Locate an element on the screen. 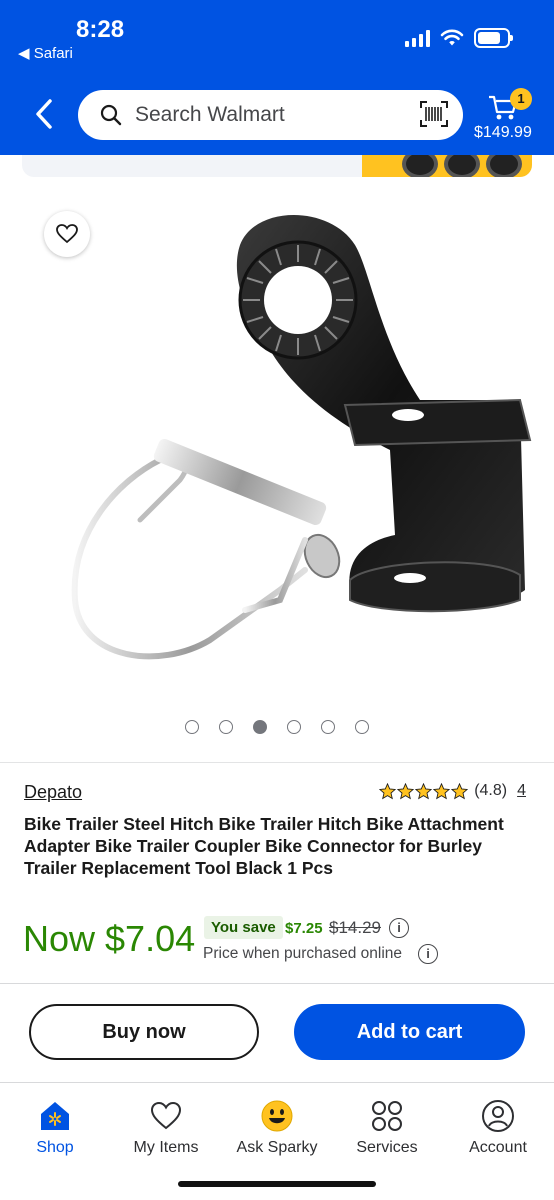 This screenshot has width=554, height=1200. rating-summary: (4.8) 4 is located at coordinates (452, 791).